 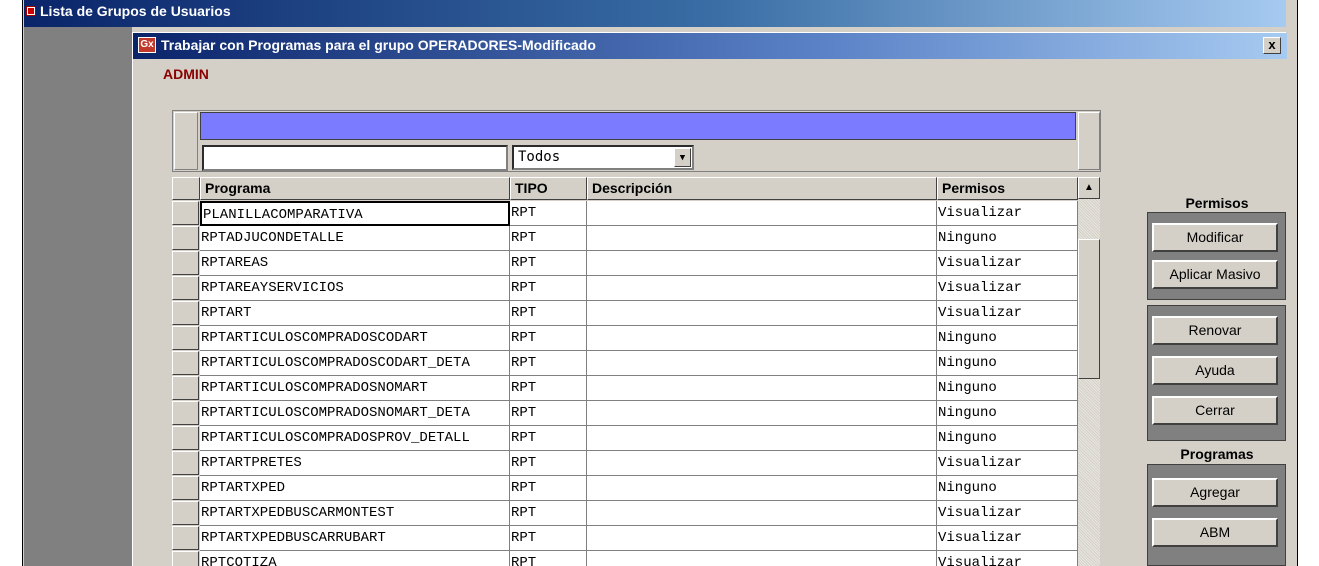 I want to click on chevron-down-icon: ▼, so click(x=682, y=157).